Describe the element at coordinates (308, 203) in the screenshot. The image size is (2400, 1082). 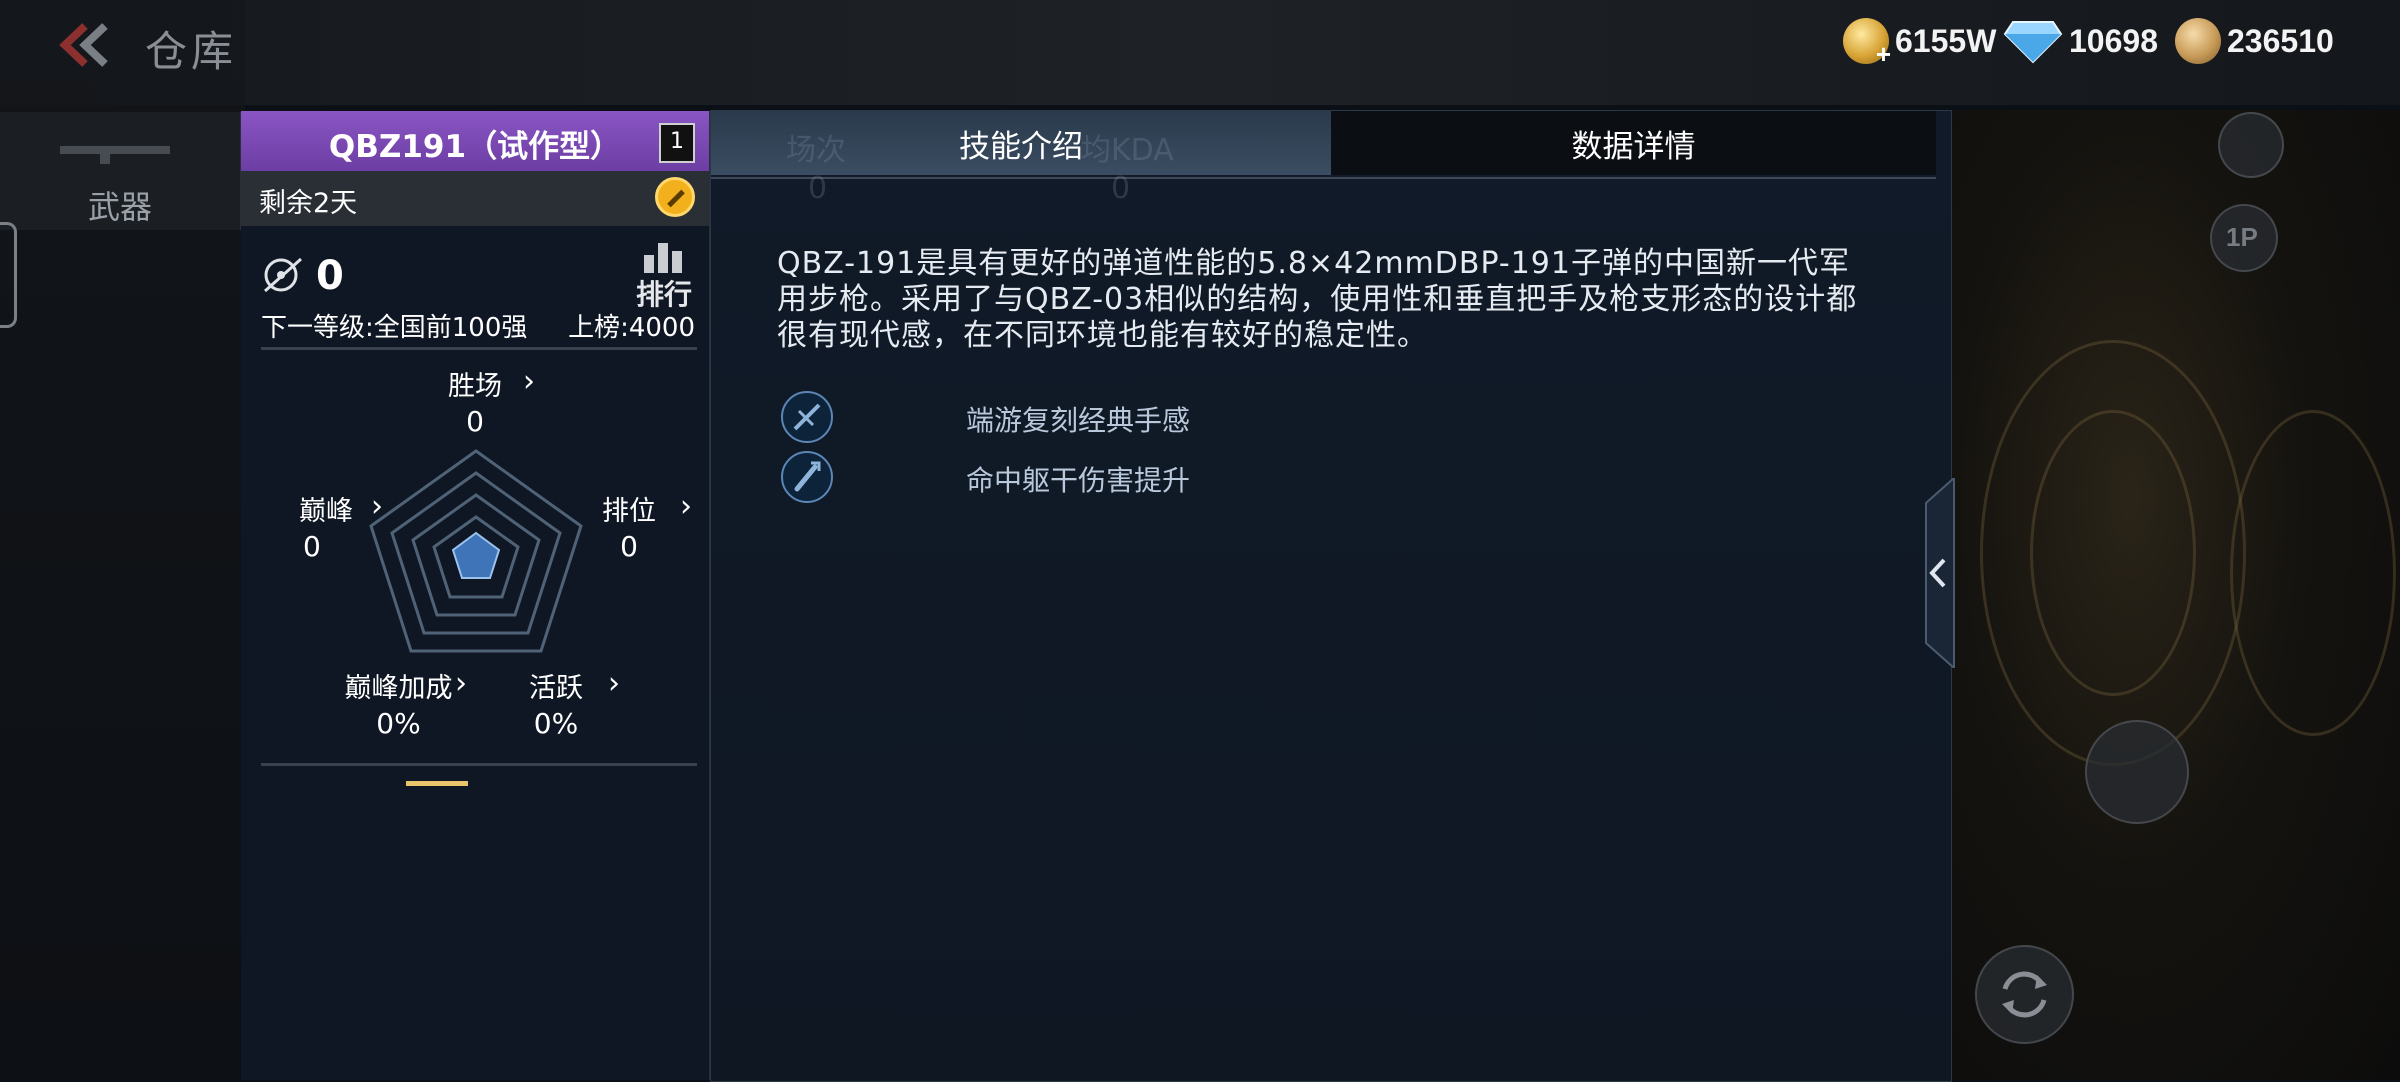
I see `remaining-time: 剩余2天` at that location.